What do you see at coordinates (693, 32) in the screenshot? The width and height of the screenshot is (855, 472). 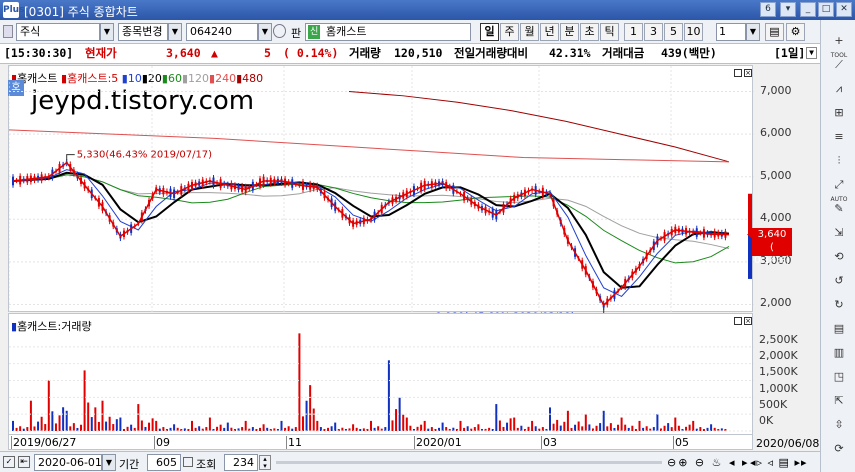 I see `interval-button-10: 10` at bounding box center [693, 32].